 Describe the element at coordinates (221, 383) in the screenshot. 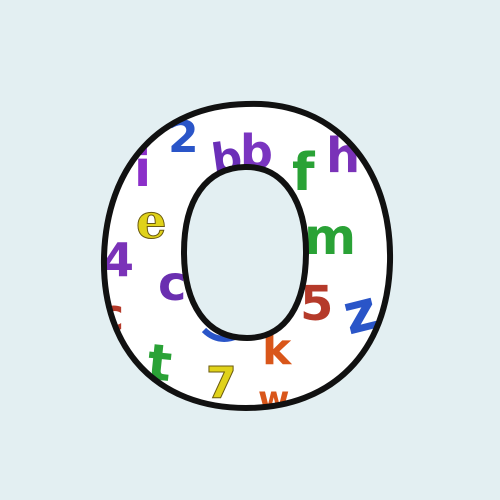

I see `glyph-7: 7` at that location.